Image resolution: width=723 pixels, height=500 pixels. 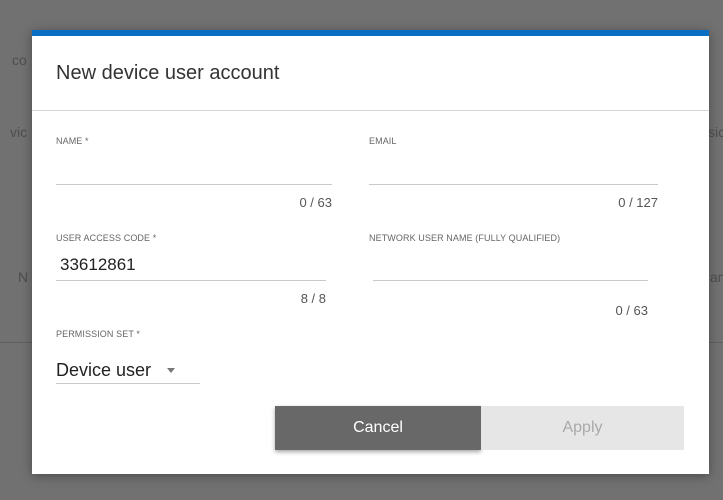 I want to click on user-access-code-field, so click(x=195, y=265).